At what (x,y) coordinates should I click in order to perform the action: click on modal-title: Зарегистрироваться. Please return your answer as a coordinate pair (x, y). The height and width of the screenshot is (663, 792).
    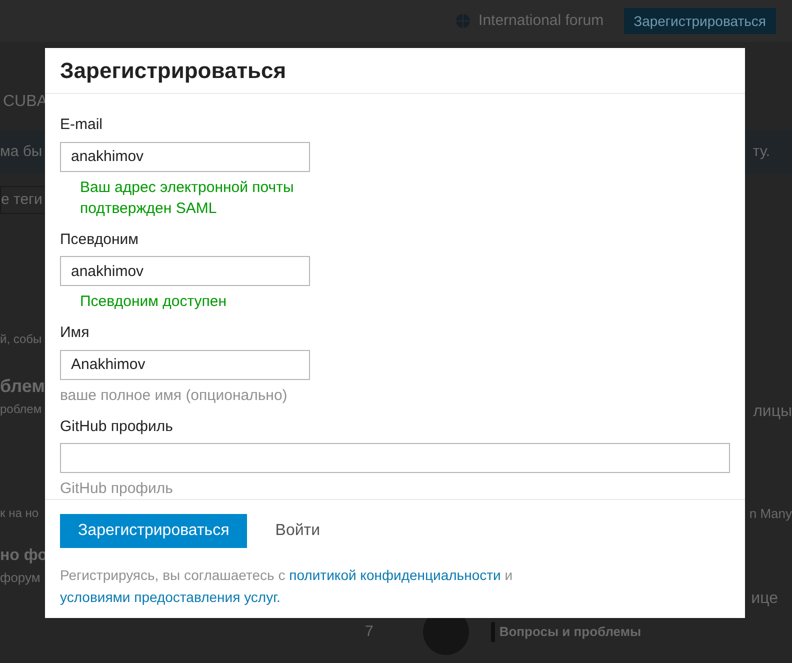
    Looking at the image, I should click on (173, 71).